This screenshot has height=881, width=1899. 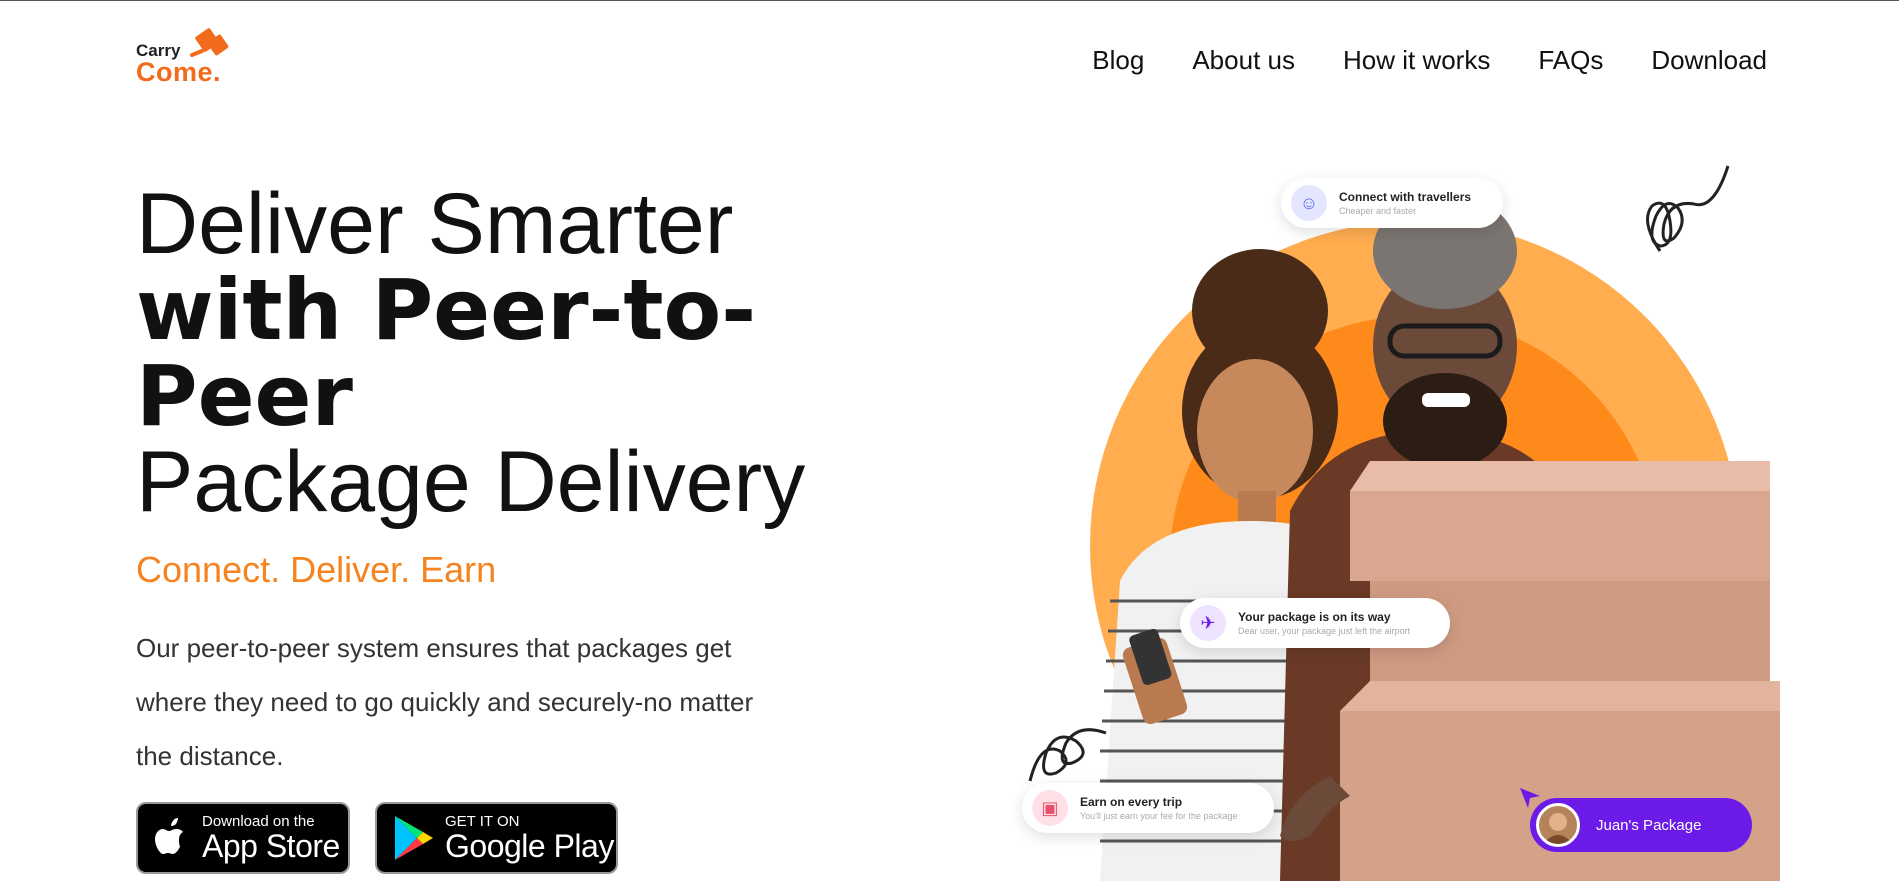 I want to click on box-icon, so click(x=209, y=42).